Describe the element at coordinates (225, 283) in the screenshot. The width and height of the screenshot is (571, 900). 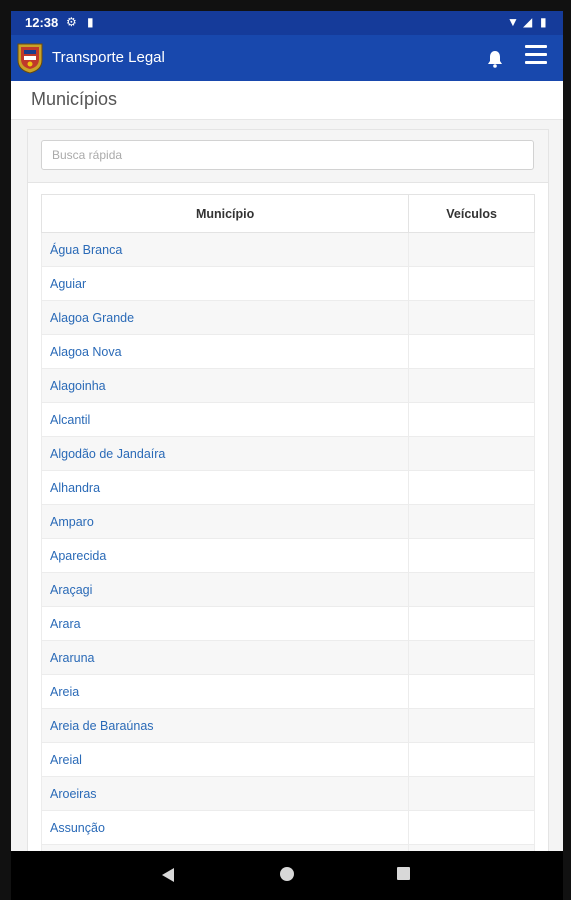
I see `municipio-cell: Aguiar` at that location.